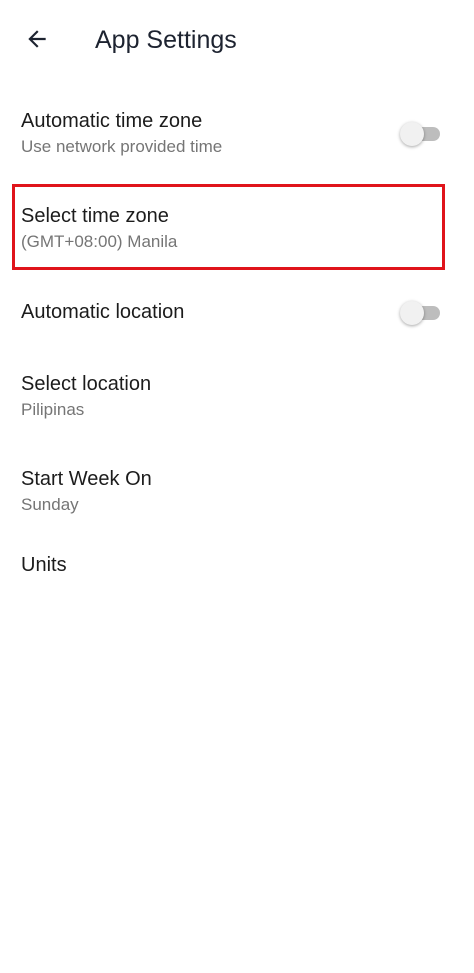 The height and width of the screenshot is (973, 474). What do you see at coordinates (95, 216) in the screenshot?
I see `setting-title: Select time zone` at bounding box center [95, 216].